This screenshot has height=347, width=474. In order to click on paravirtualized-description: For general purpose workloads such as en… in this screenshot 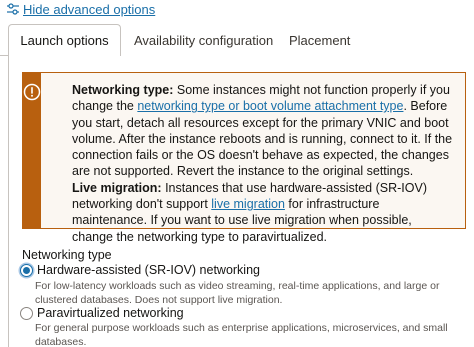, I will do `click(241, 334)`.